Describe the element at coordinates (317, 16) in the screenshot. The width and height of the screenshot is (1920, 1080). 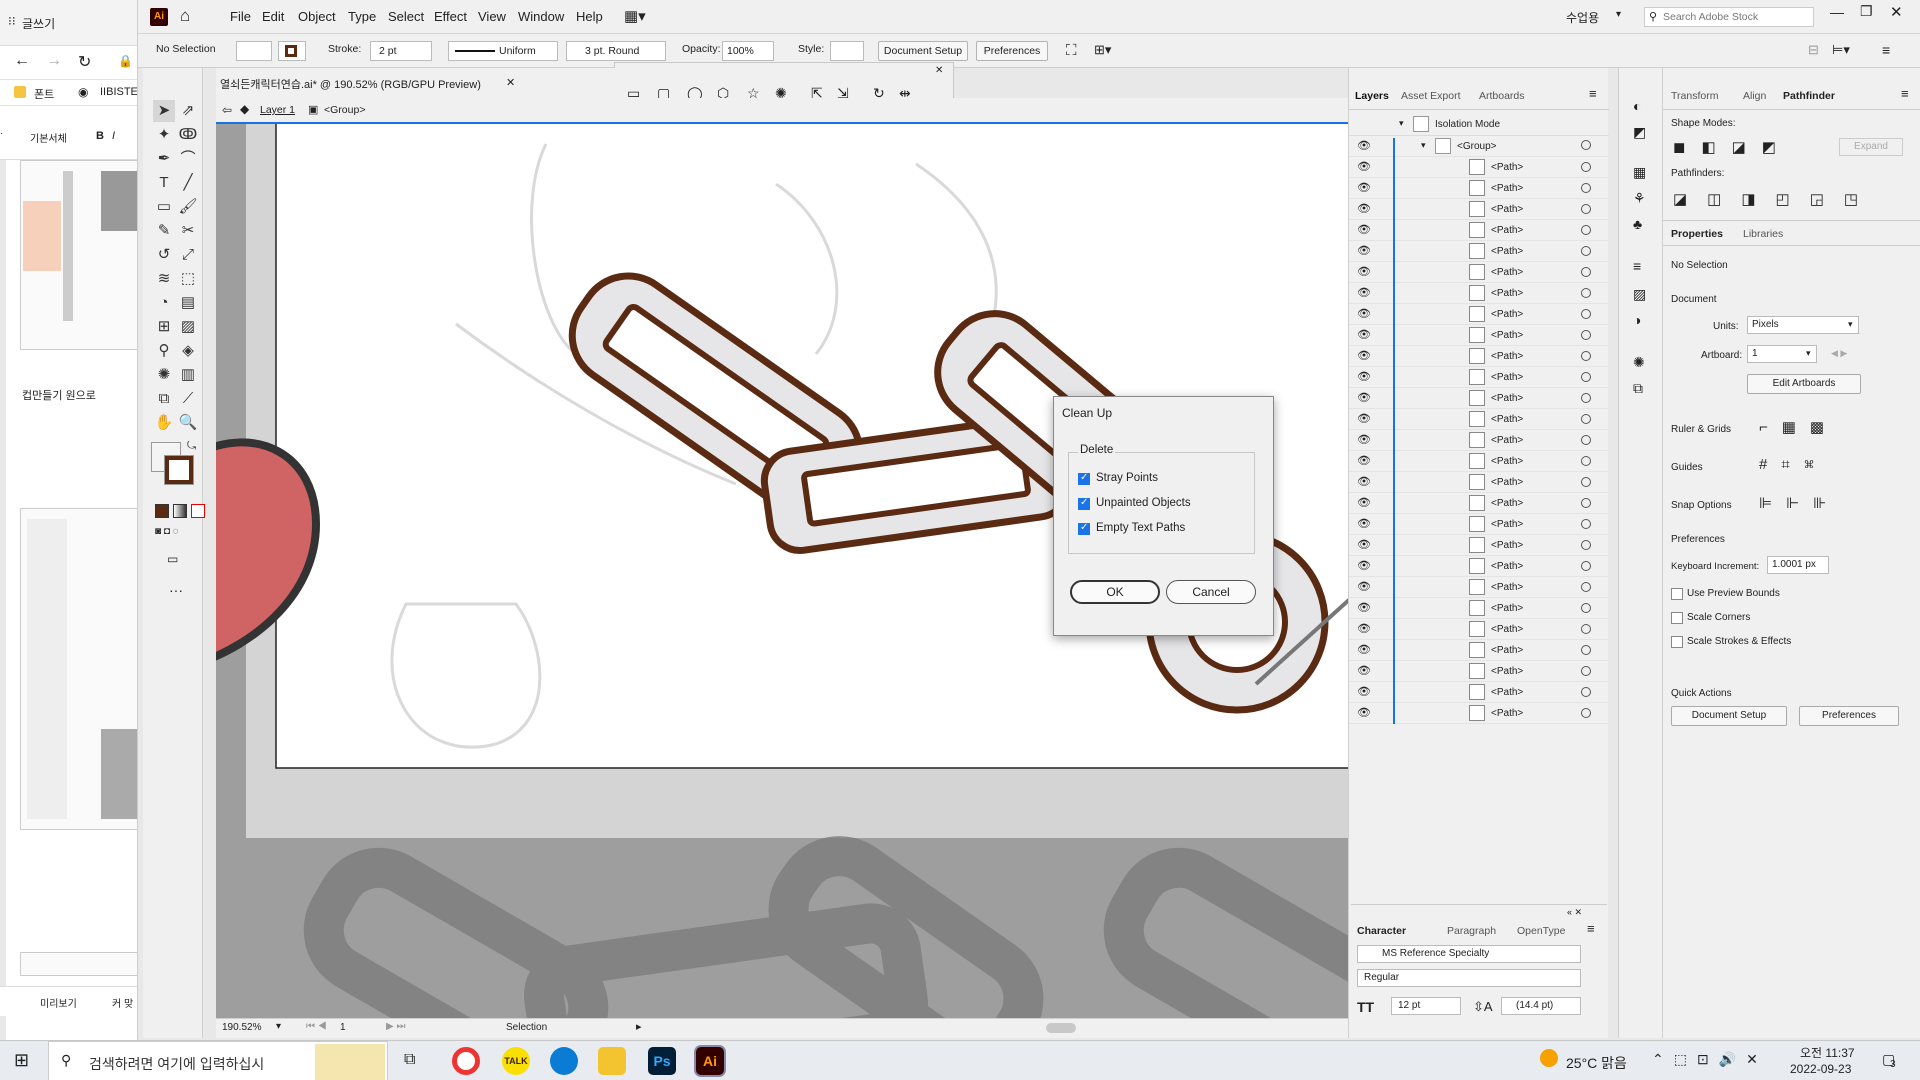
I see `menu-object: Object` at that location.